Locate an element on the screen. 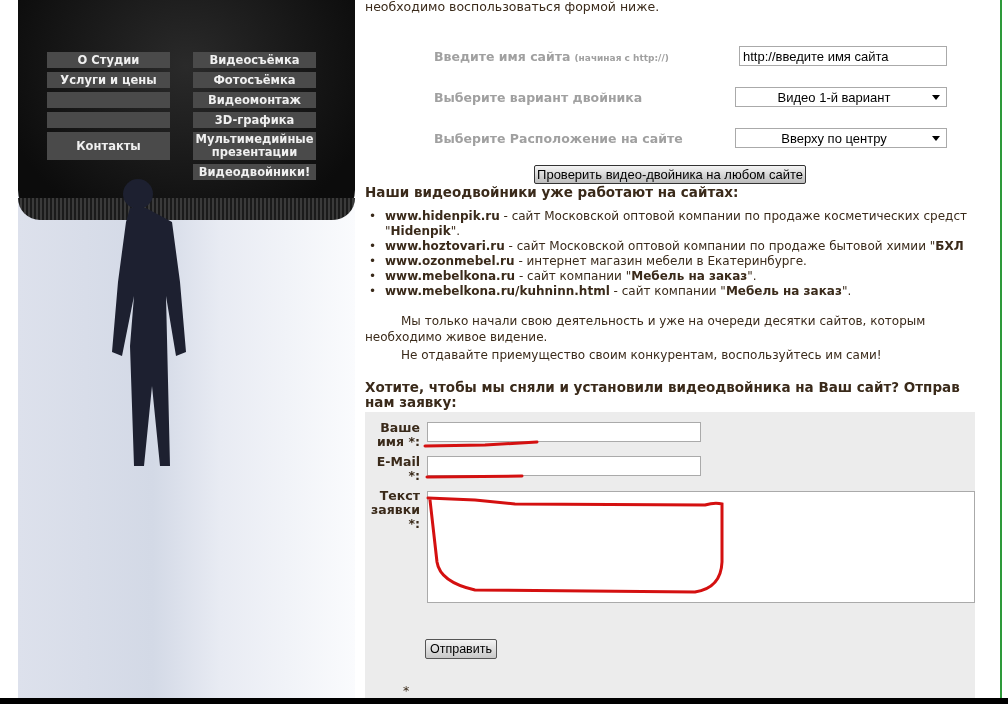 The image size is (1008, 704). section-heading: Хотите, чтобы мы сняли и установили видеодвойника на Ваш сайт? Отправ нам заявку: is located at coordinates (663, 395).